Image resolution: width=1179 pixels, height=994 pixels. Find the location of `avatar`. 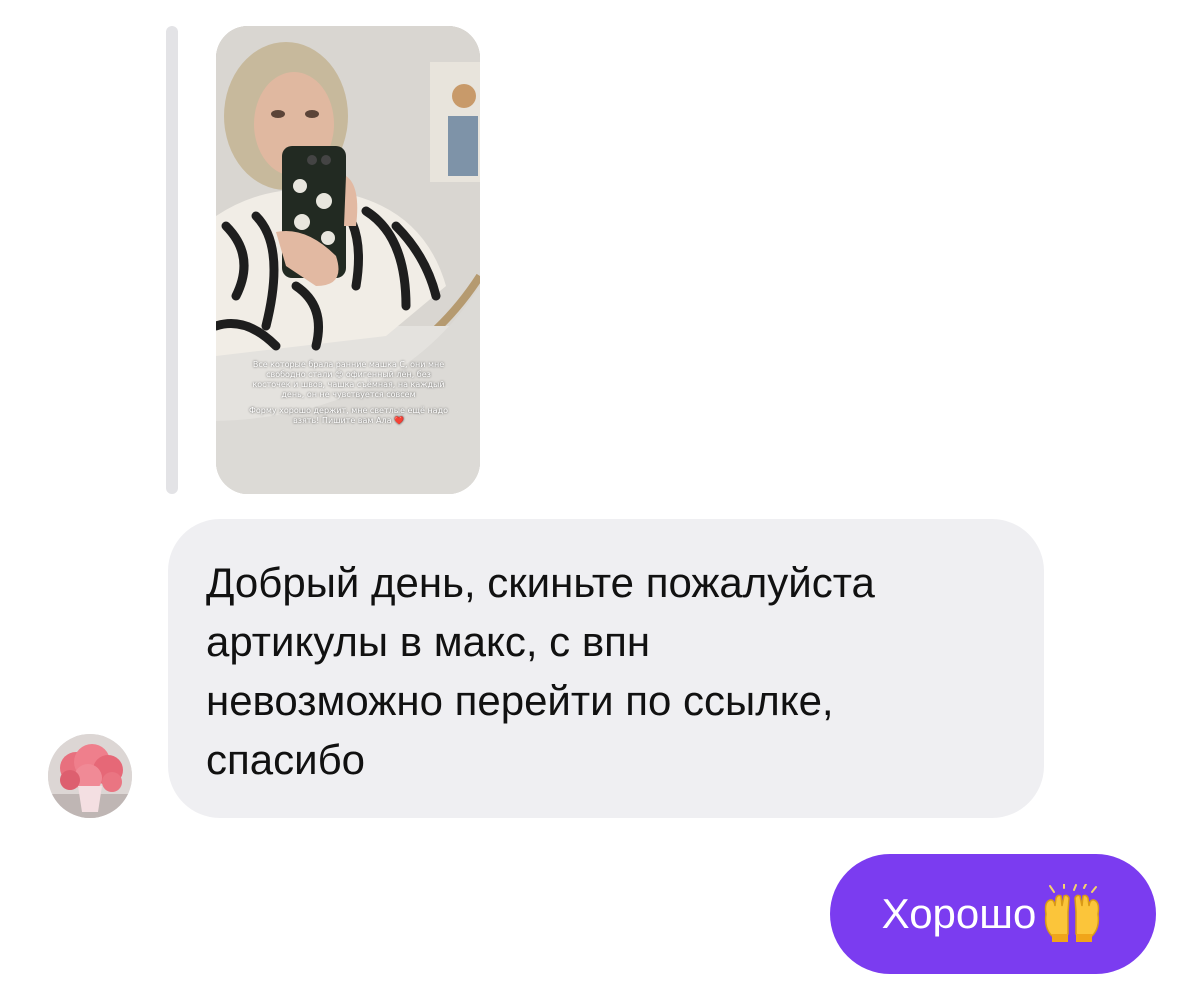

avatar is located at coordinates (90, 776).